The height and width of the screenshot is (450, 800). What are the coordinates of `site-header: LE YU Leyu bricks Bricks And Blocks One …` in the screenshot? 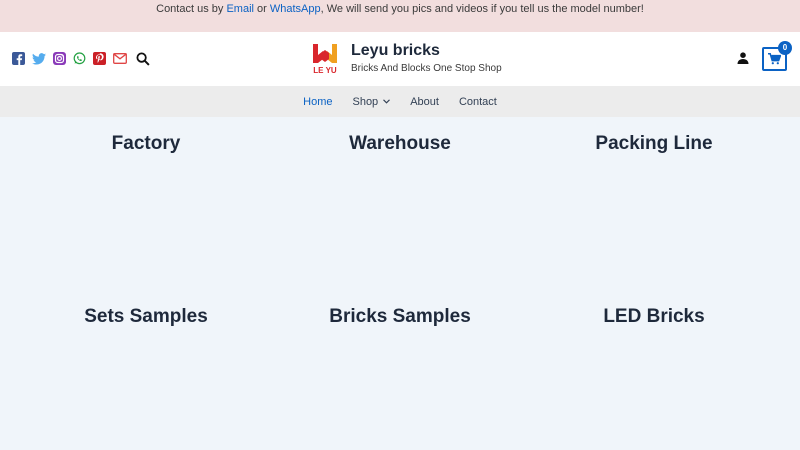 It's located at (400, 59).